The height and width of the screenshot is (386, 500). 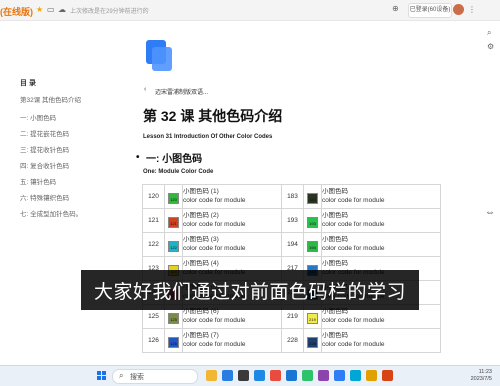 I want to click on clock-date: 2023/7/5, so click(x=481, y=379).